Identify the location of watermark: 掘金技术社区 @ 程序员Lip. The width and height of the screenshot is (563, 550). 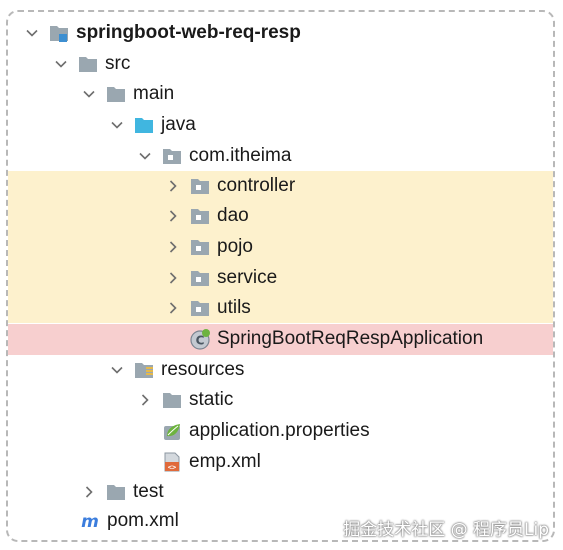
(446, 530).